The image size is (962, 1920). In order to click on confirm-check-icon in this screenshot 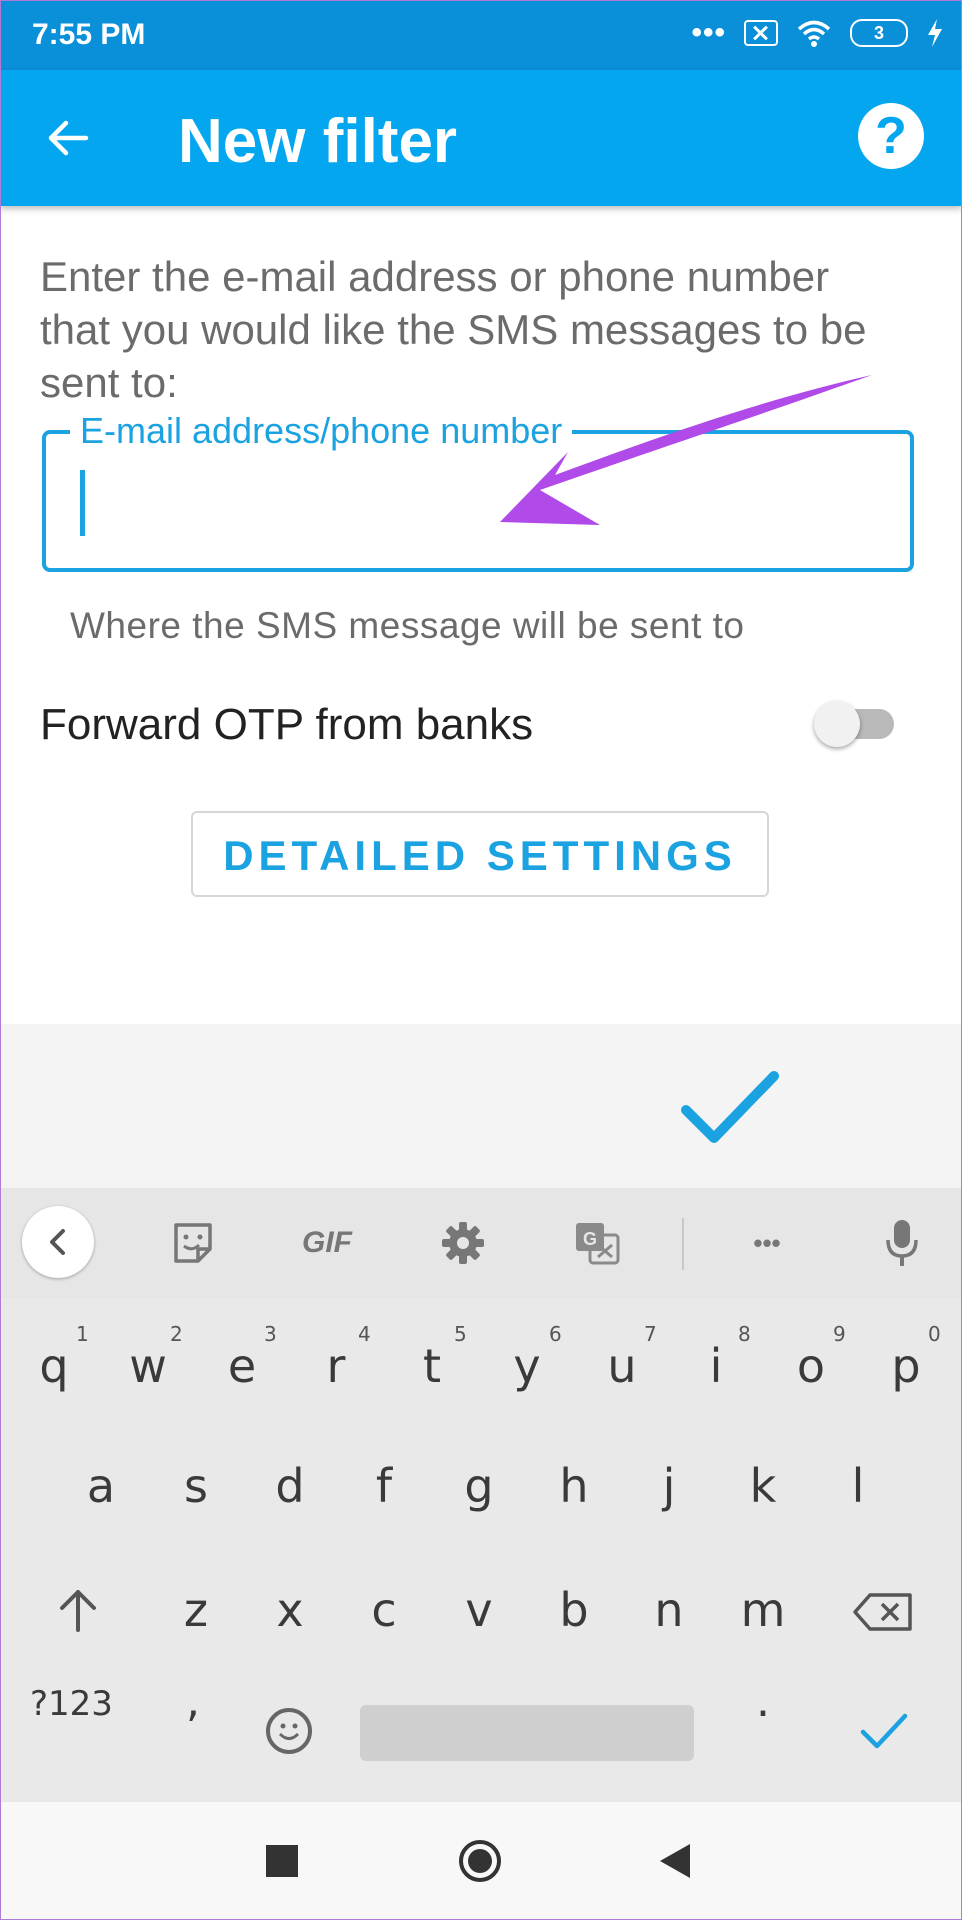, I will do `click(730, 1109)`.